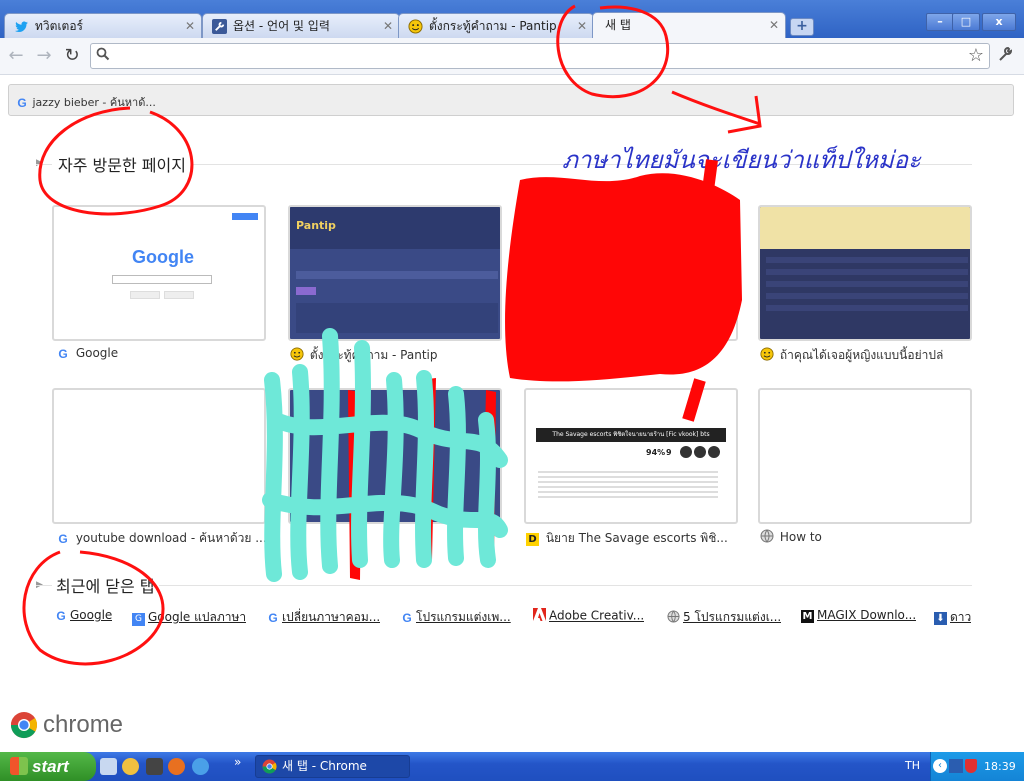 The image size is (1024, 781). I want to click on red-arrow-annotation, so click(716, 112).